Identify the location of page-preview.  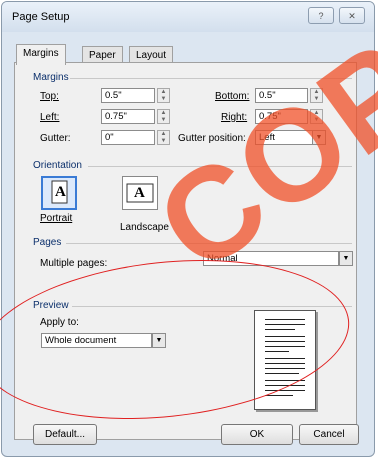
(285, 360).